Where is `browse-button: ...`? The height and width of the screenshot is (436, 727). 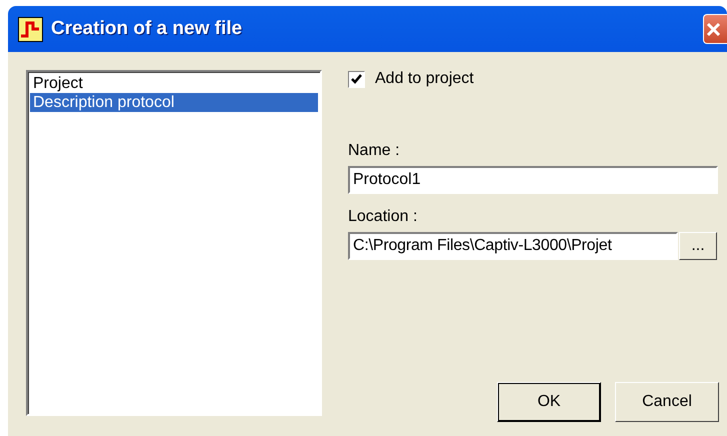
browse-button: ... is located at coordinates (698, 246).